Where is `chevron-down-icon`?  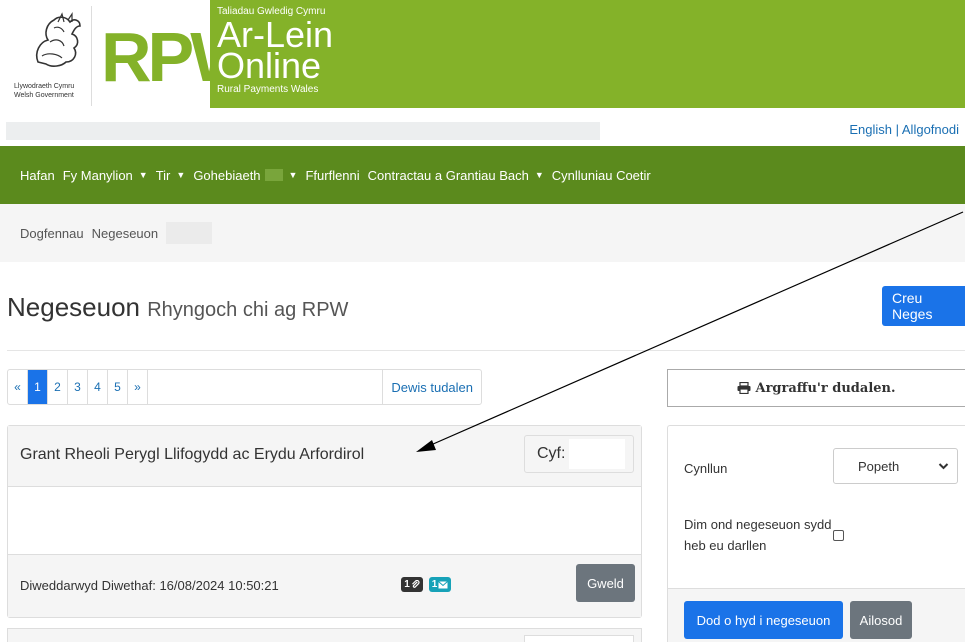
chevron-down-icon is located at coordinates (943, 466).